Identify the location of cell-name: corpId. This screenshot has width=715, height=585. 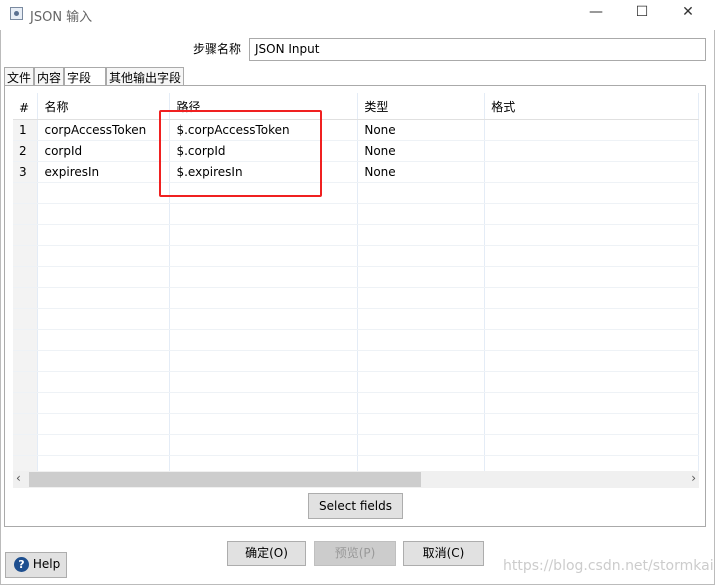
(104, 151).